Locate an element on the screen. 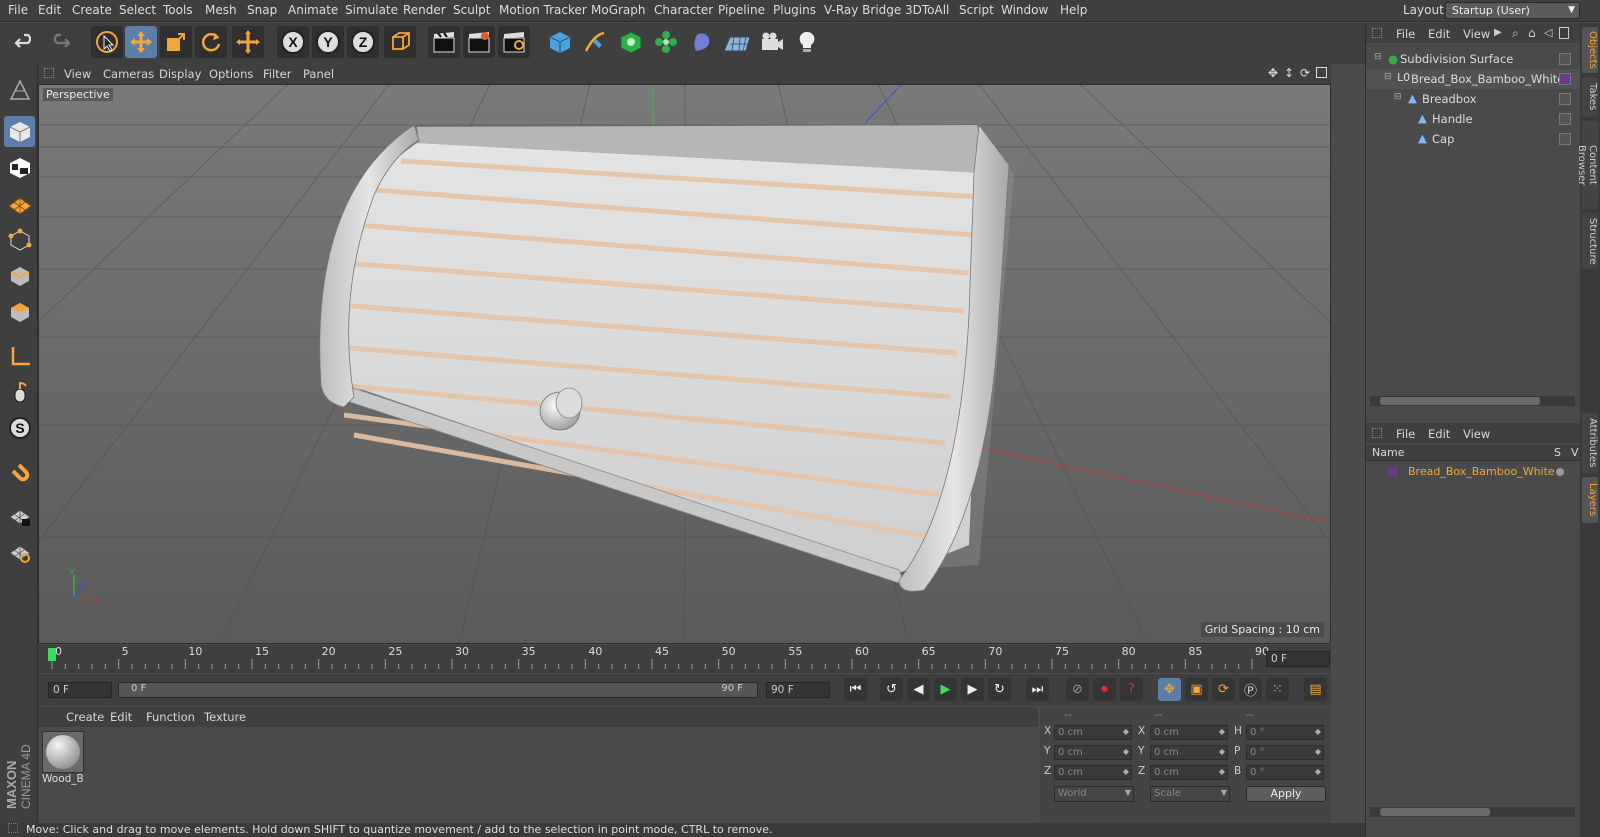  prev-key-icon: ↺ is located at coordinates (891, 689).